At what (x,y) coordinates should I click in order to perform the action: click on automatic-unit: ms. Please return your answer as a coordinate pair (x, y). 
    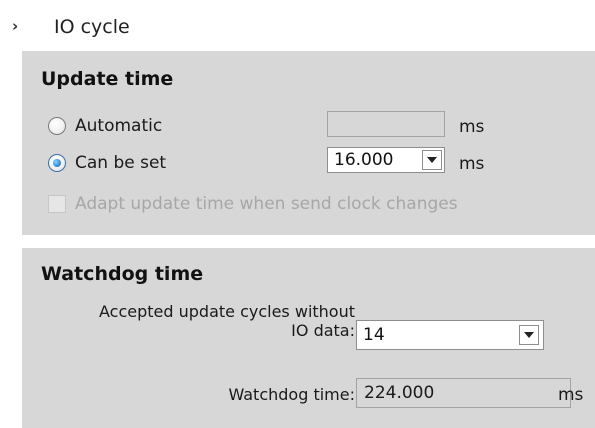
    Looking at the image, I should click on (472, 127).